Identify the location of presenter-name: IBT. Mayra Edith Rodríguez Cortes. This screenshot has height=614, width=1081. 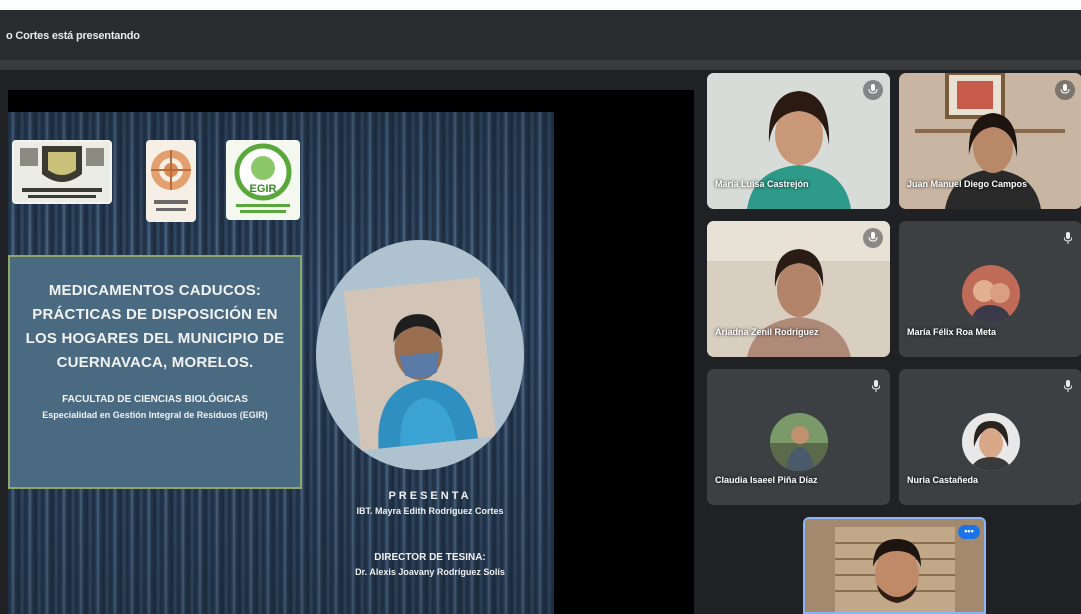
(430, 511).